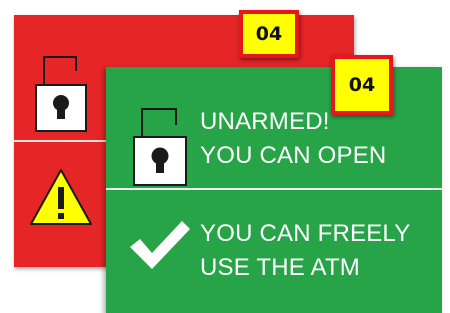 The height and width of the screenshot is (313, 450). I want to click on checkmark-icon, so click(160, 245).